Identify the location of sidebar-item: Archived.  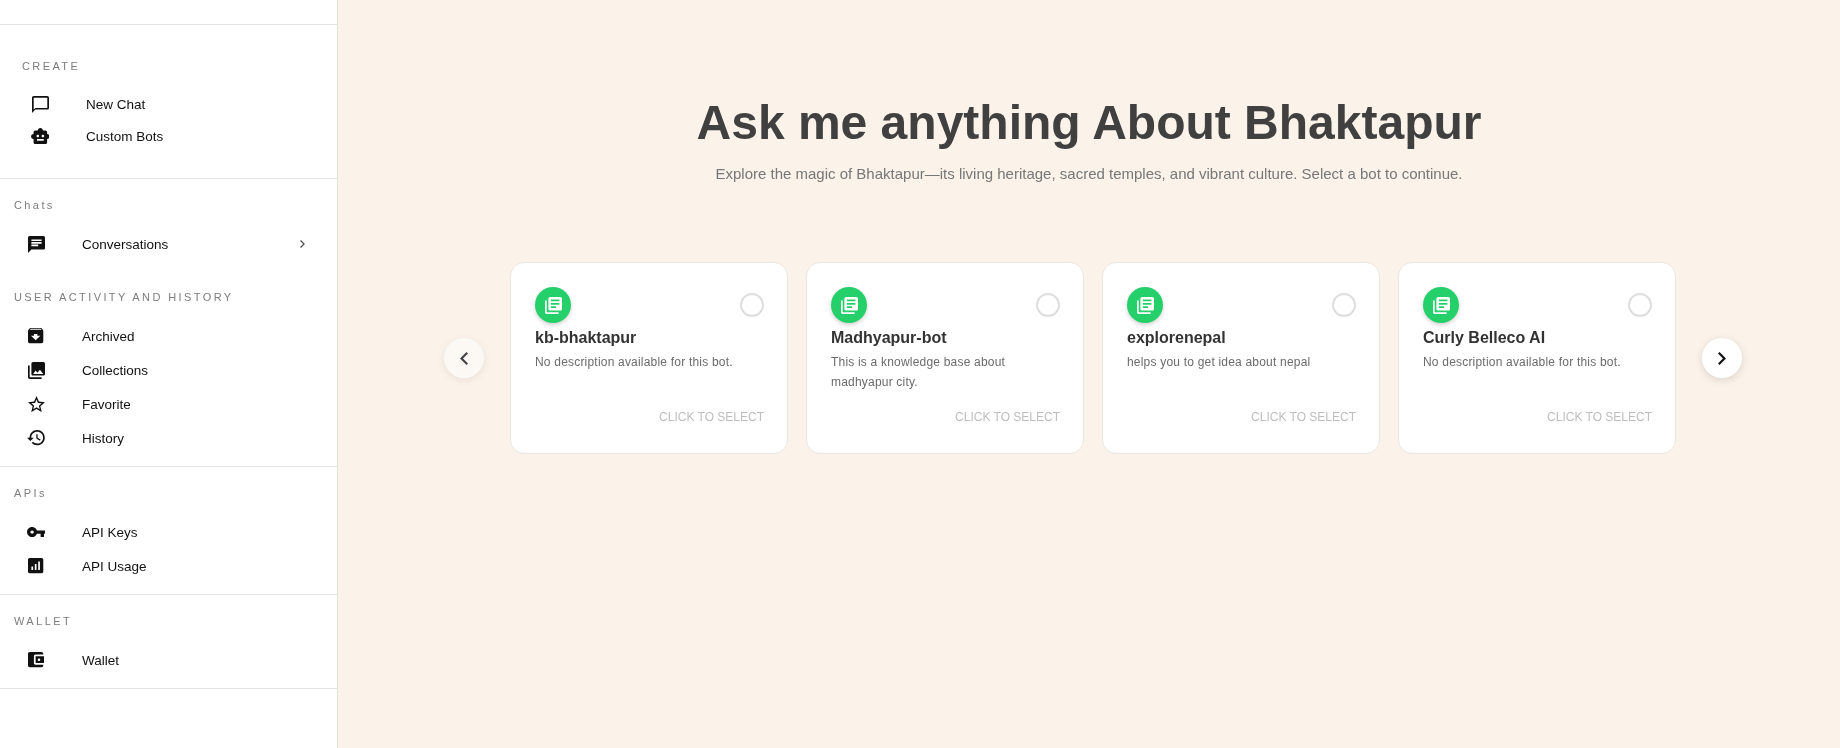
(168, 336).